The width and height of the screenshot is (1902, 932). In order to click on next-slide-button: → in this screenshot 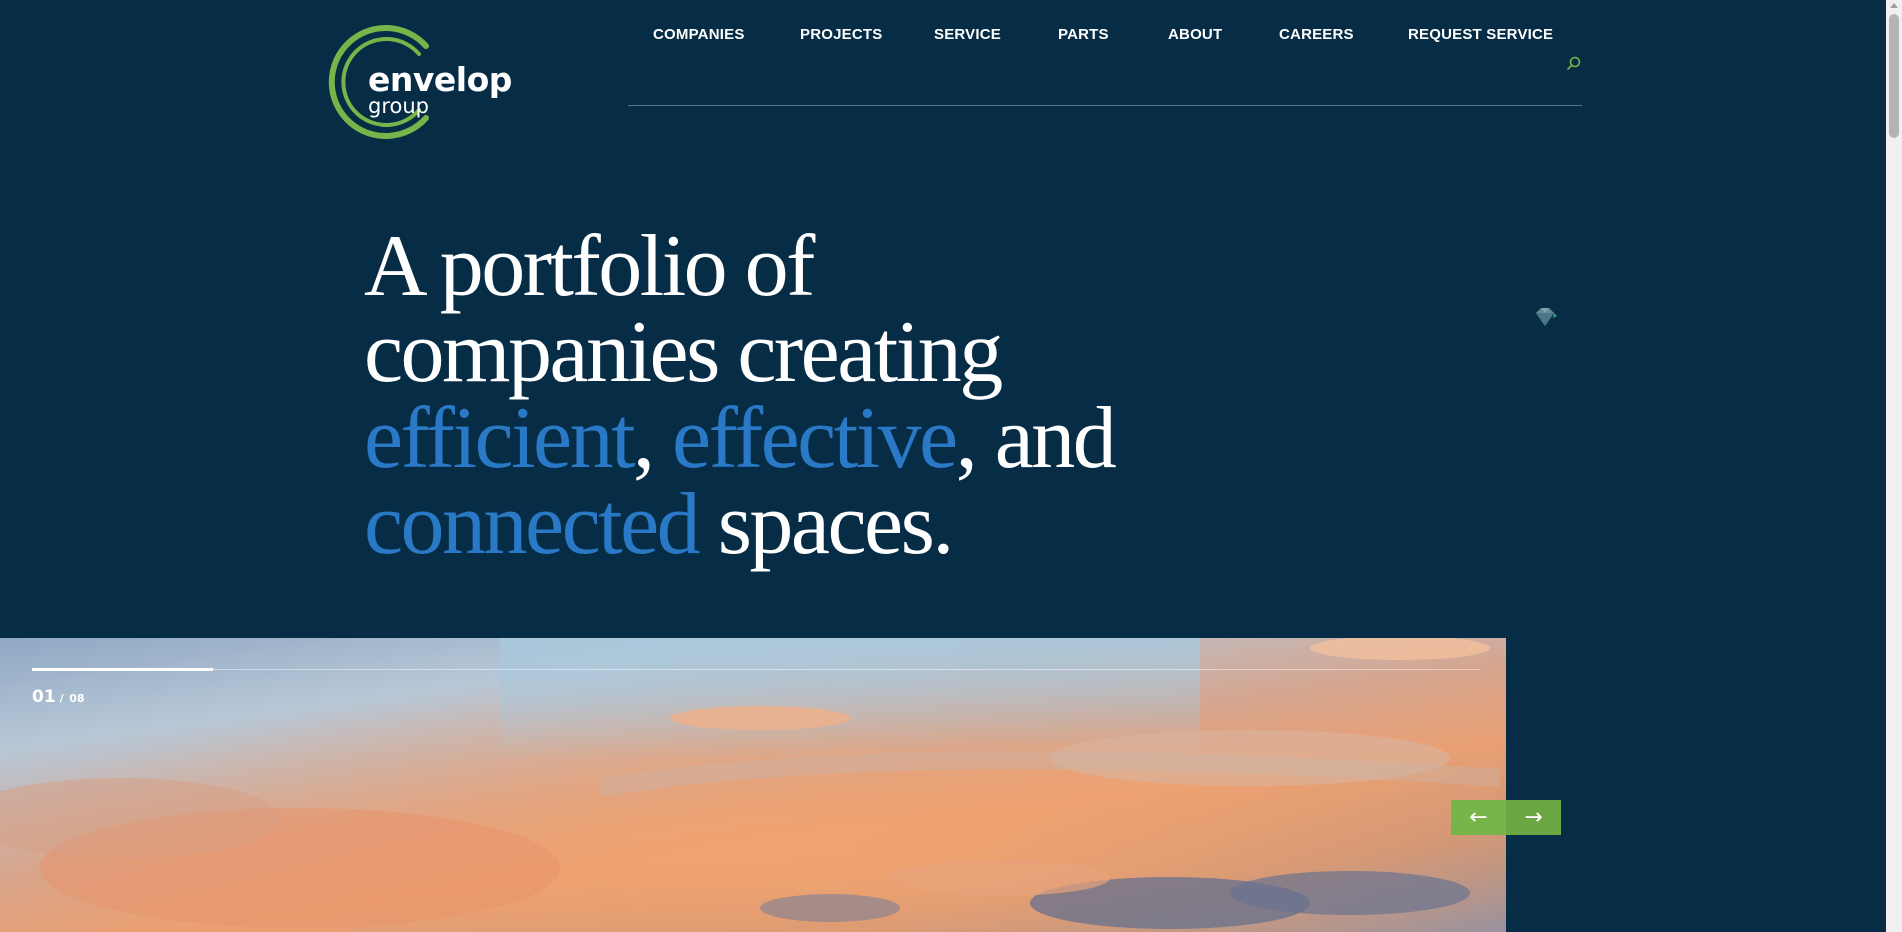, I will do `click(1533, 817)`.